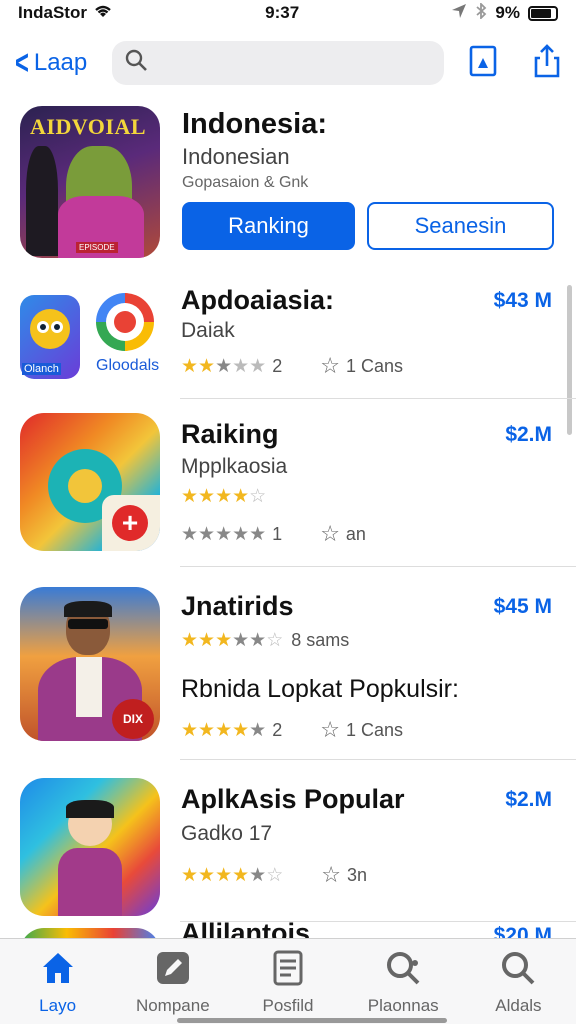 This screenshot has height=1024, width=576. What do you see at coordinates (481, 12) in the screenshot?
I see `bluetooth-icon` at bounding box center [481, 12].